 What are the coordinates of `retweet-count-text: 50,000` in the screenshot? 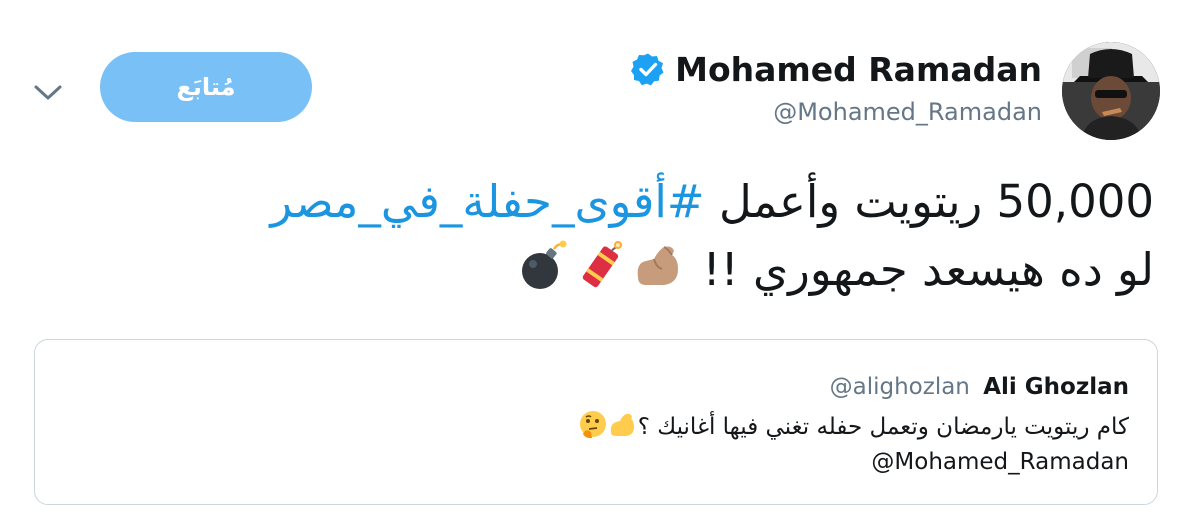 It's located at (1075, 201).